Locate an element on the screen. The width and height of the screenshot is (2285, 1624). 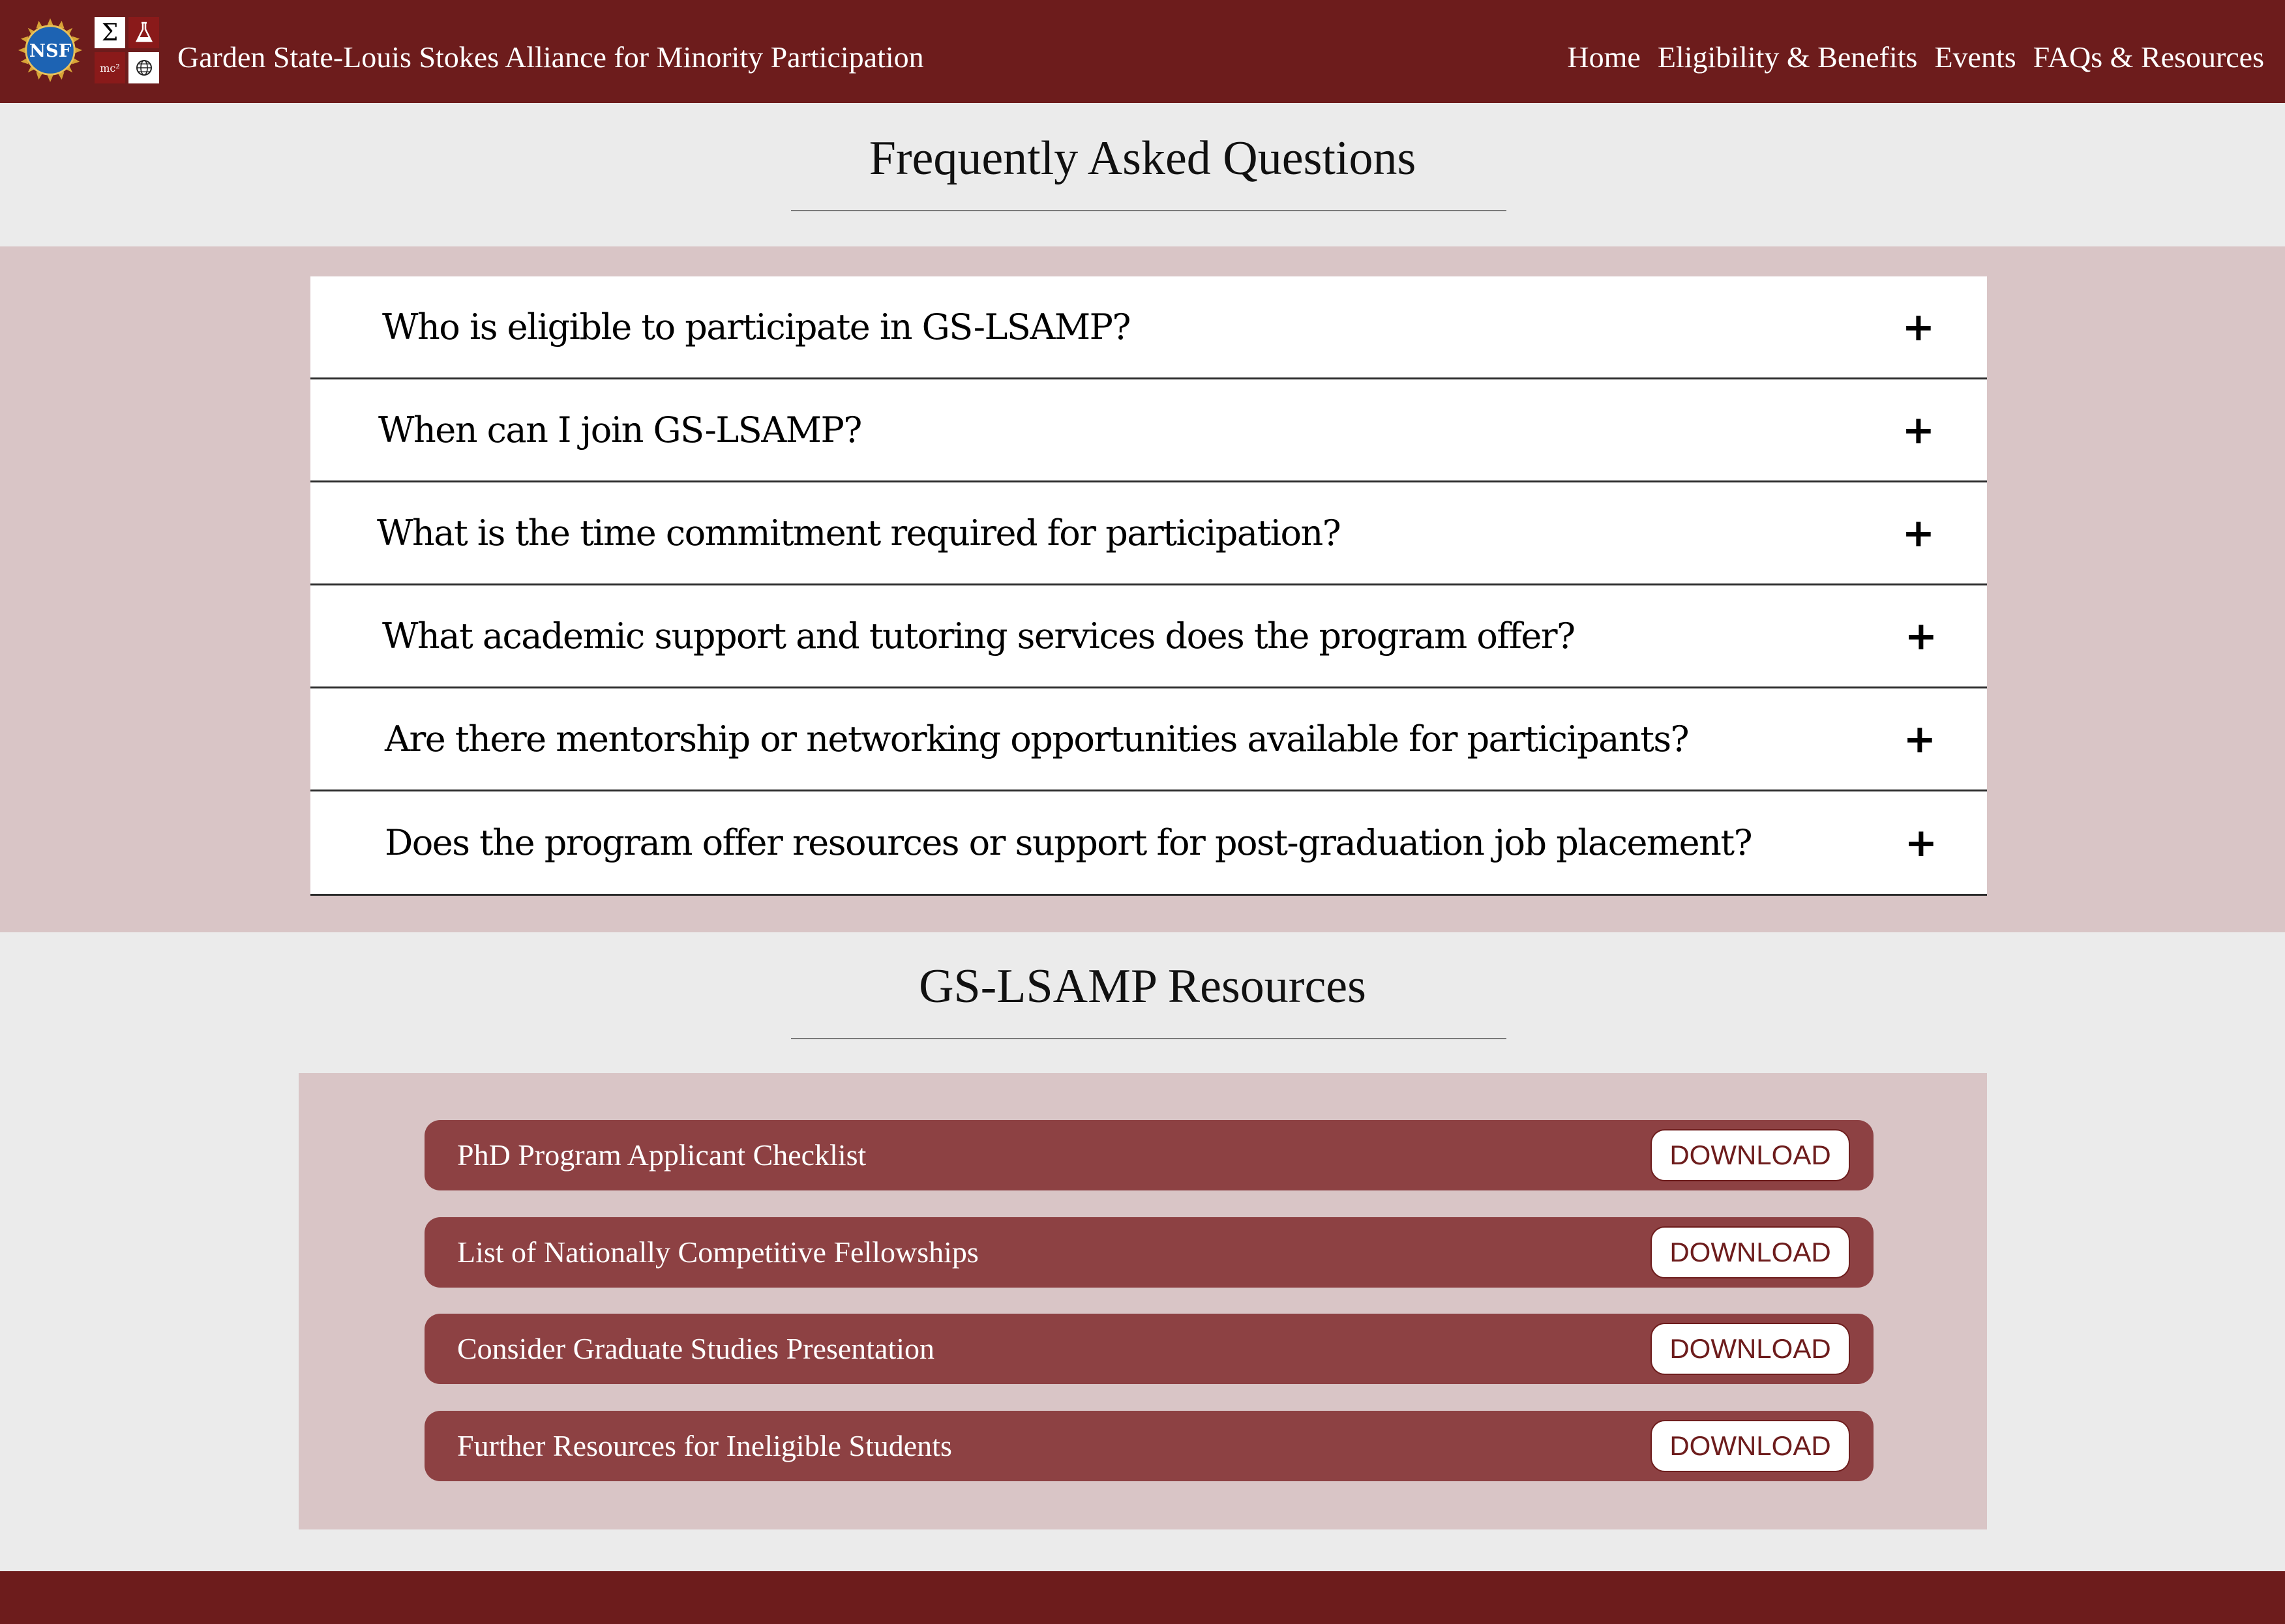
site-footer is located at coordinates (1142, 1598).